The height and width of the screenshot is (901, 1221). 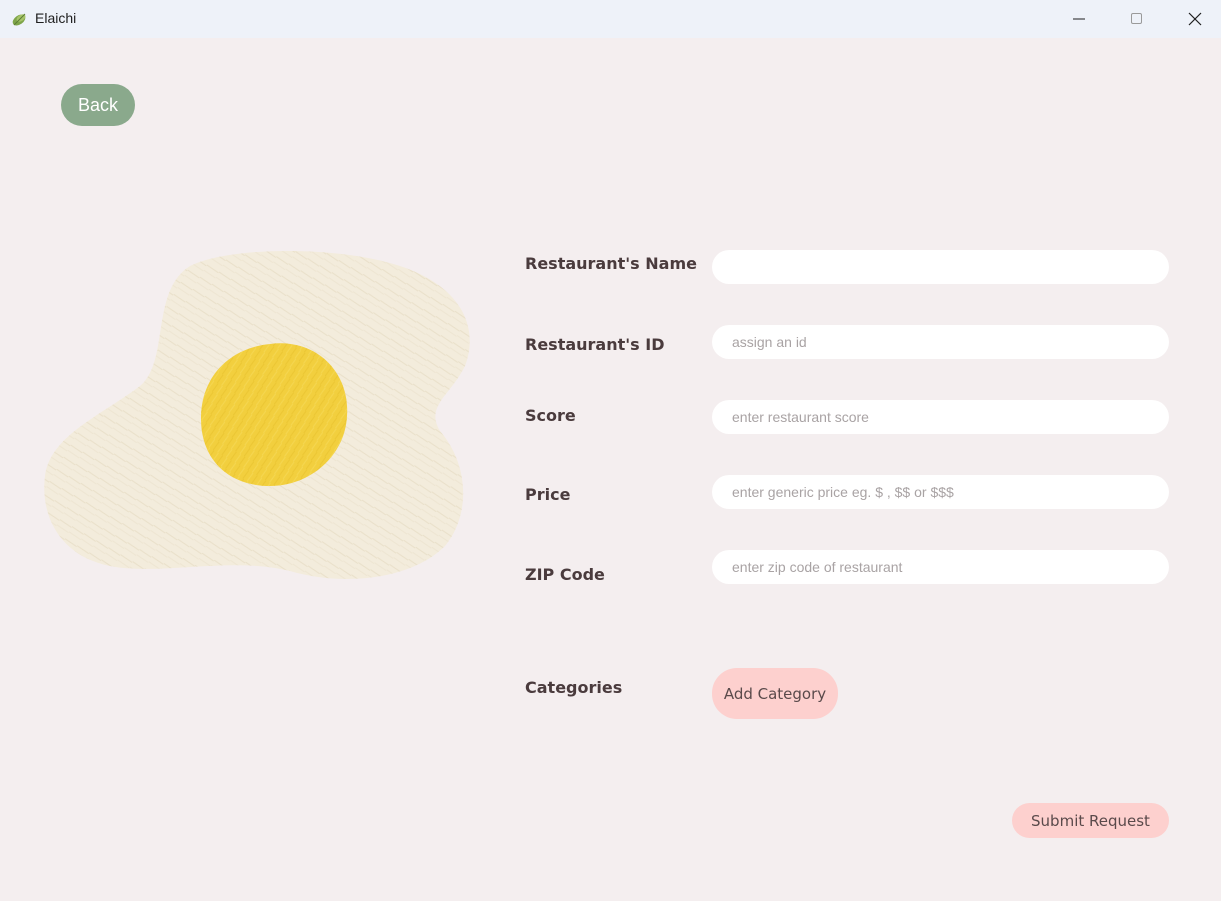 I want to click on price-label: Price, so click(x=548, y=494).